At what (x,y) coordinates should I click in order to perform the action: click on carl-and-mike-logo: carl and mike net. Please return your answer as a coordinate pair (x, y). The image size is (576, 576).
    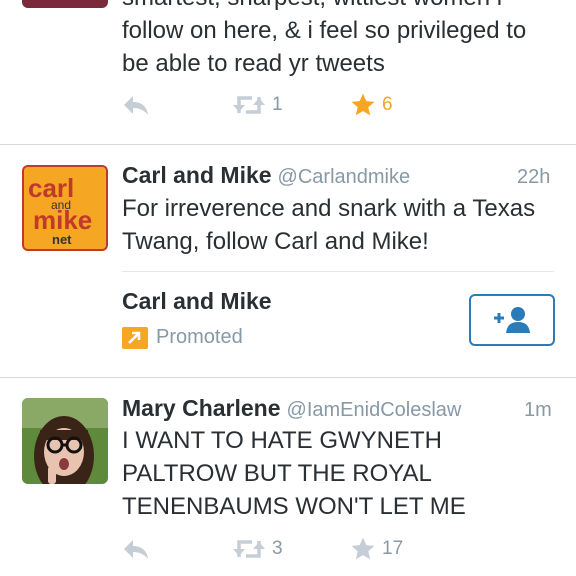
    Looking at the image, I should click on (65, 208).